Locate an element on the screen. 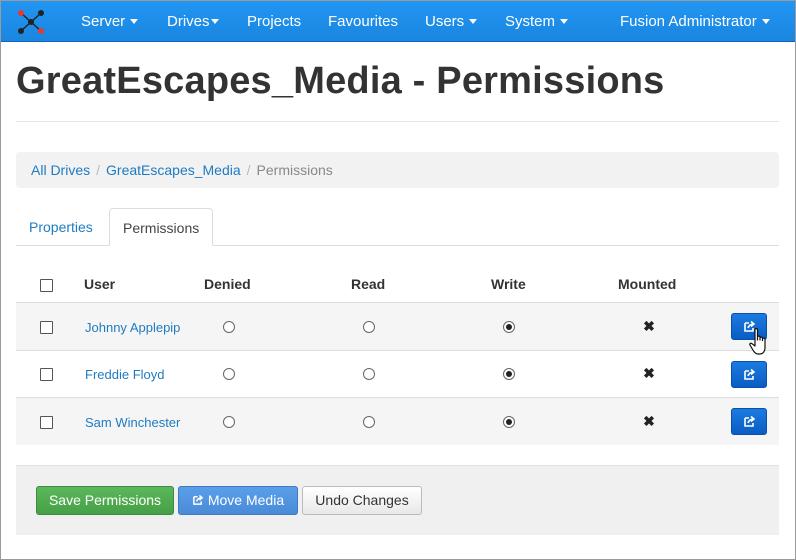  row-divider is located at coordinates (397, 350).